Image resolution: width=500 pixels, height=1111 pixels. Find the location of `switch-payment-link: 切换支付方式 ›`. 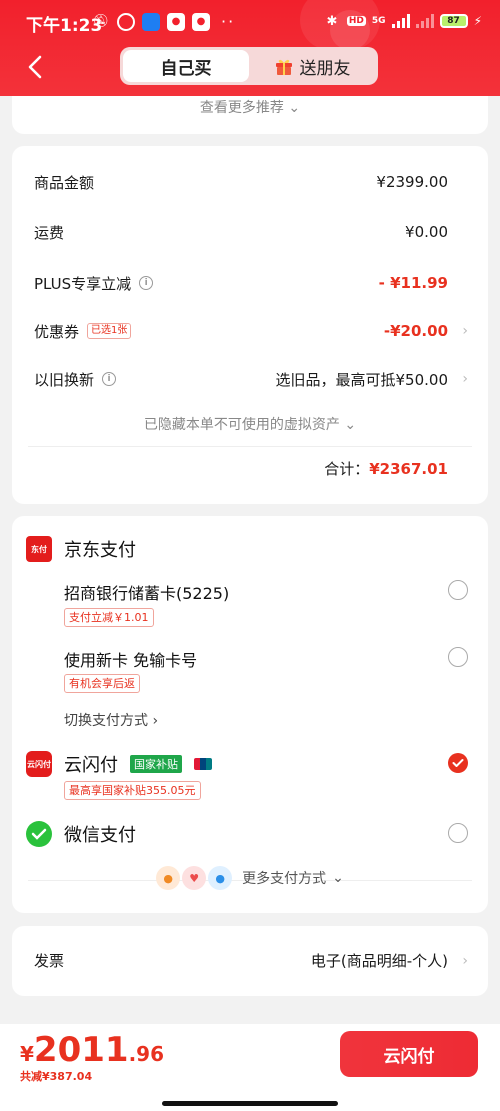

switch-payment-link: 切换支付方式 › is located at coordinates (111, 720).